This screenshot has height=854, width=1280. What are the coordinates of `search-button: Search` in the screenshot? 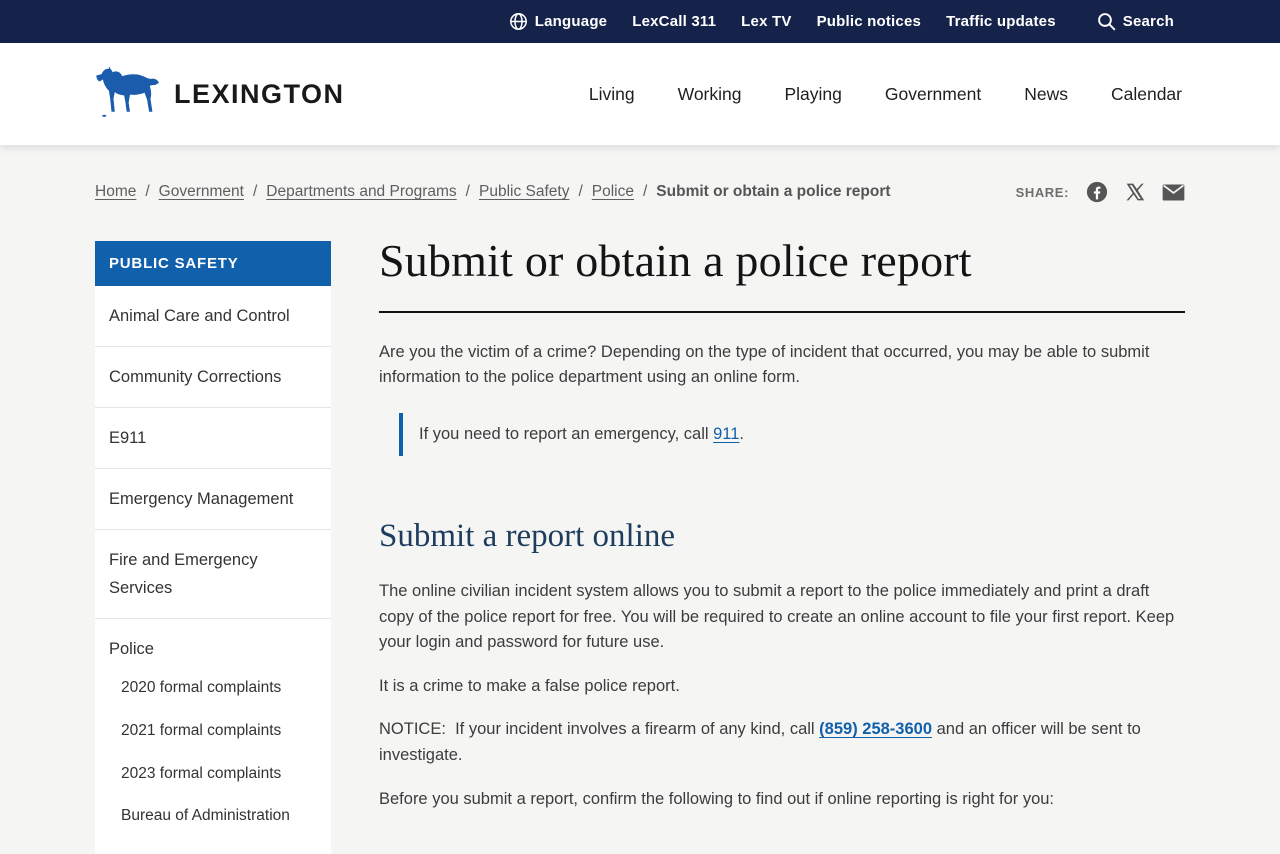 It's located at (1135, 21).